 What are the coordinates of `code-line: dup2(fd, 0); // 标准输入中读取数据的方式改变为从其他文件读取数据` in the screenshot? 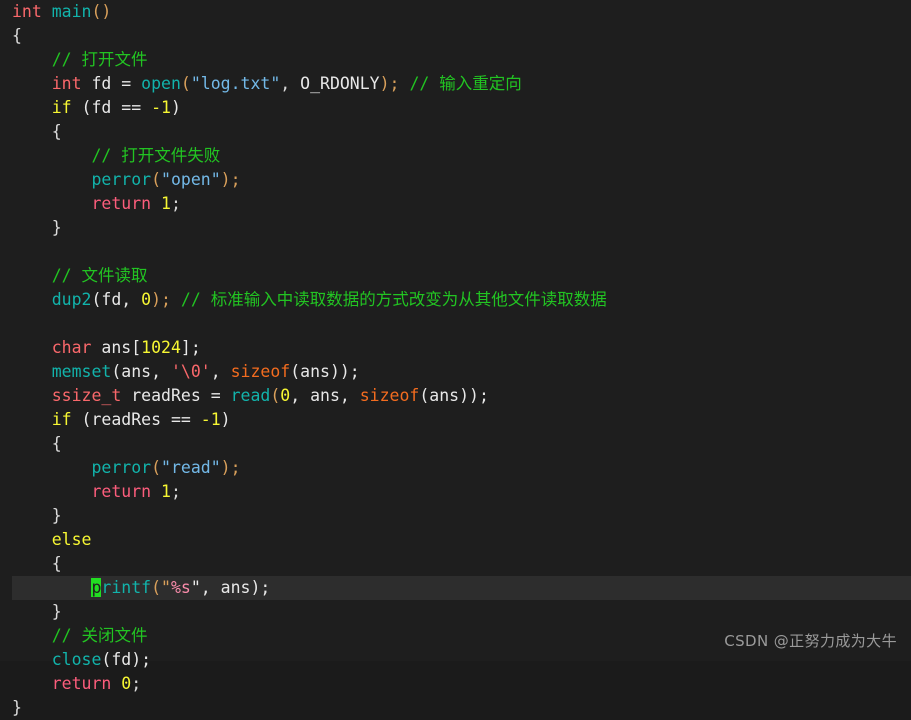 It's located at (455, 300).